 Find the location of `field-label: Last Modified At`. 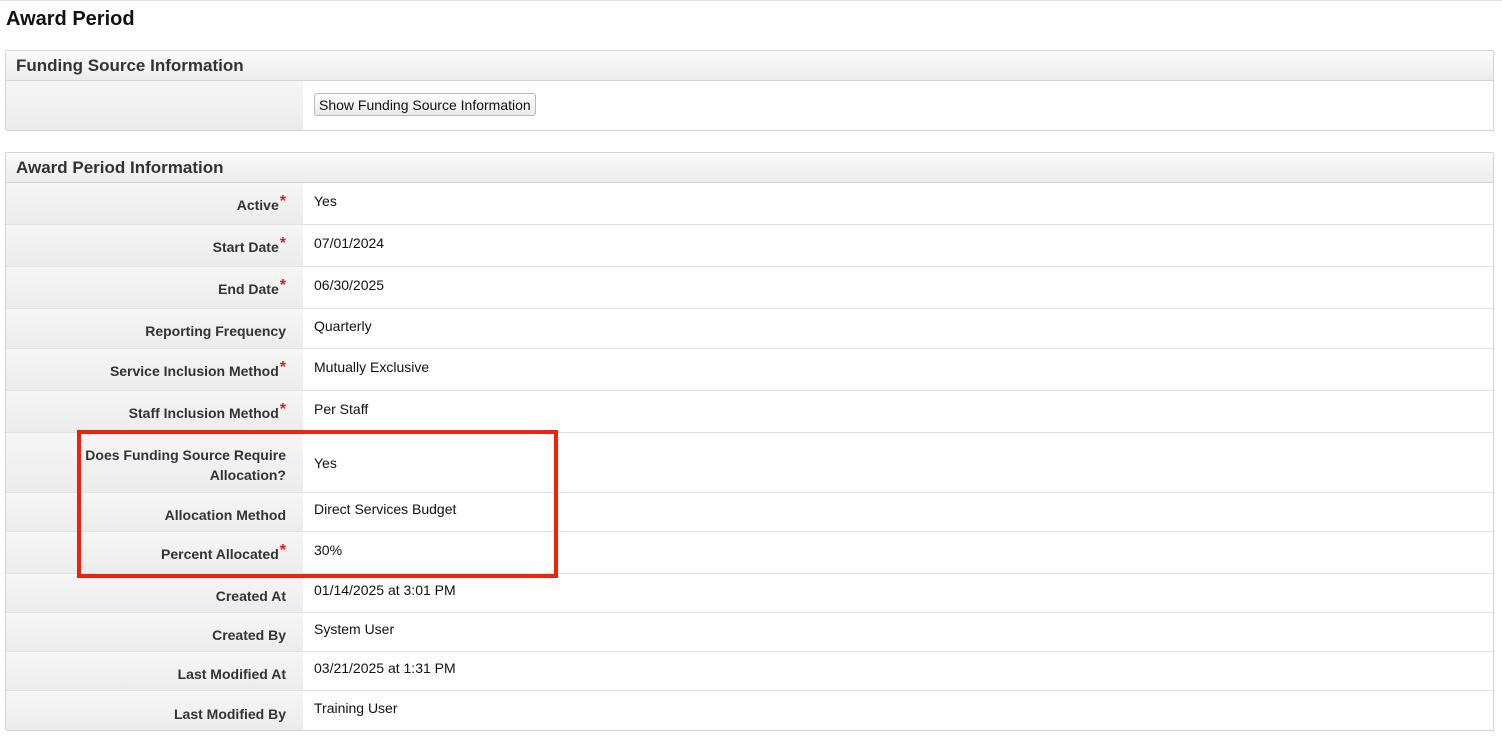

field-label: Last Modified At is located at coordinates (154, 671).